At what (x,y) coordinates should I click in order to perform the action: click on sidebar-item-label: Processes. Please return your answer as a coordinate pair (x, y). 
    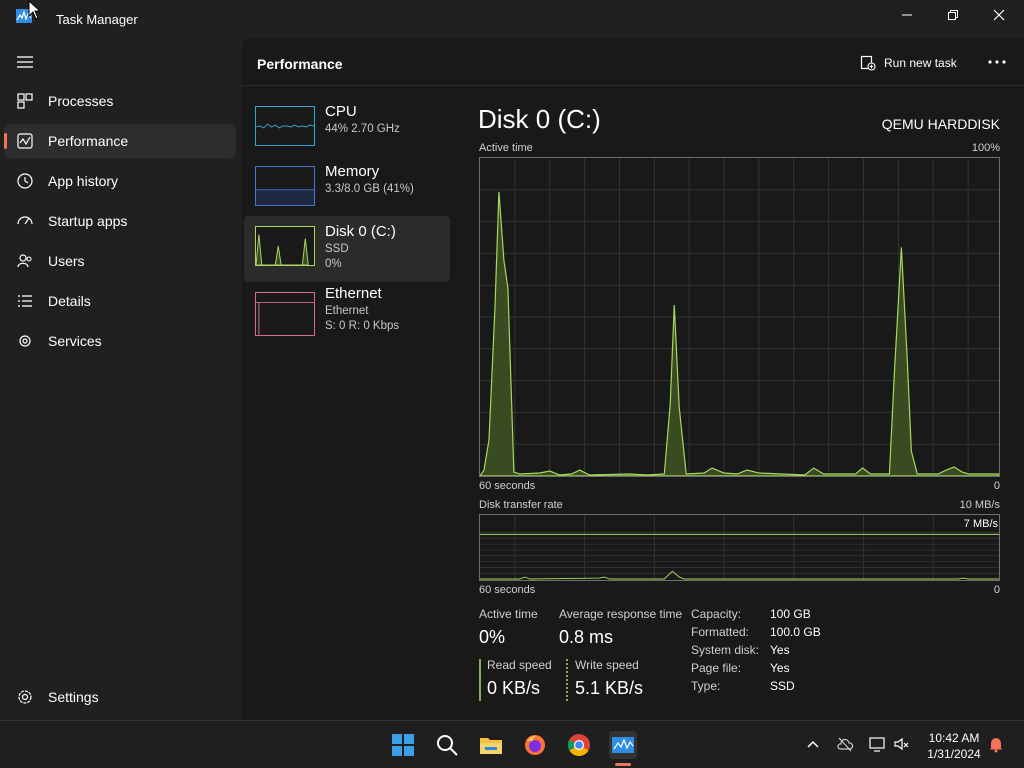
    Looking at the image, I should click on (81, 101).